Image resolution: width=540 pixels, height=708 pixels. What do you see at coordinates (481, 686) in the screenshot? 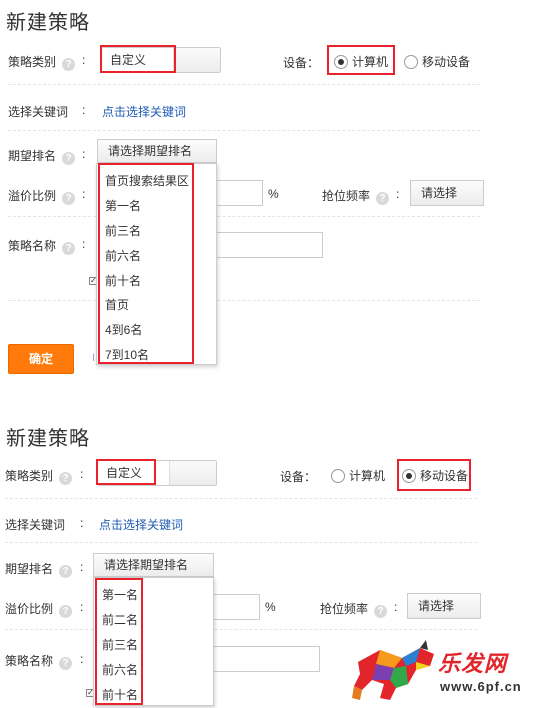
I see `watermark-url: www.6pf.cn` at bounding box center [481, 686].